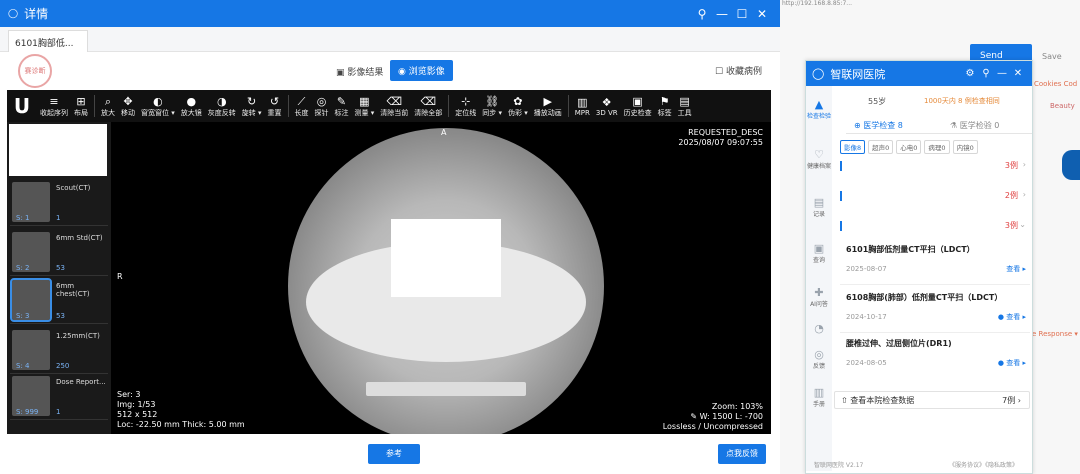  What do you see at coordinates (302, 106) in the screenshot?
I see `toolbar-item: ⟋ 长度` at bounding box center [302, 106].